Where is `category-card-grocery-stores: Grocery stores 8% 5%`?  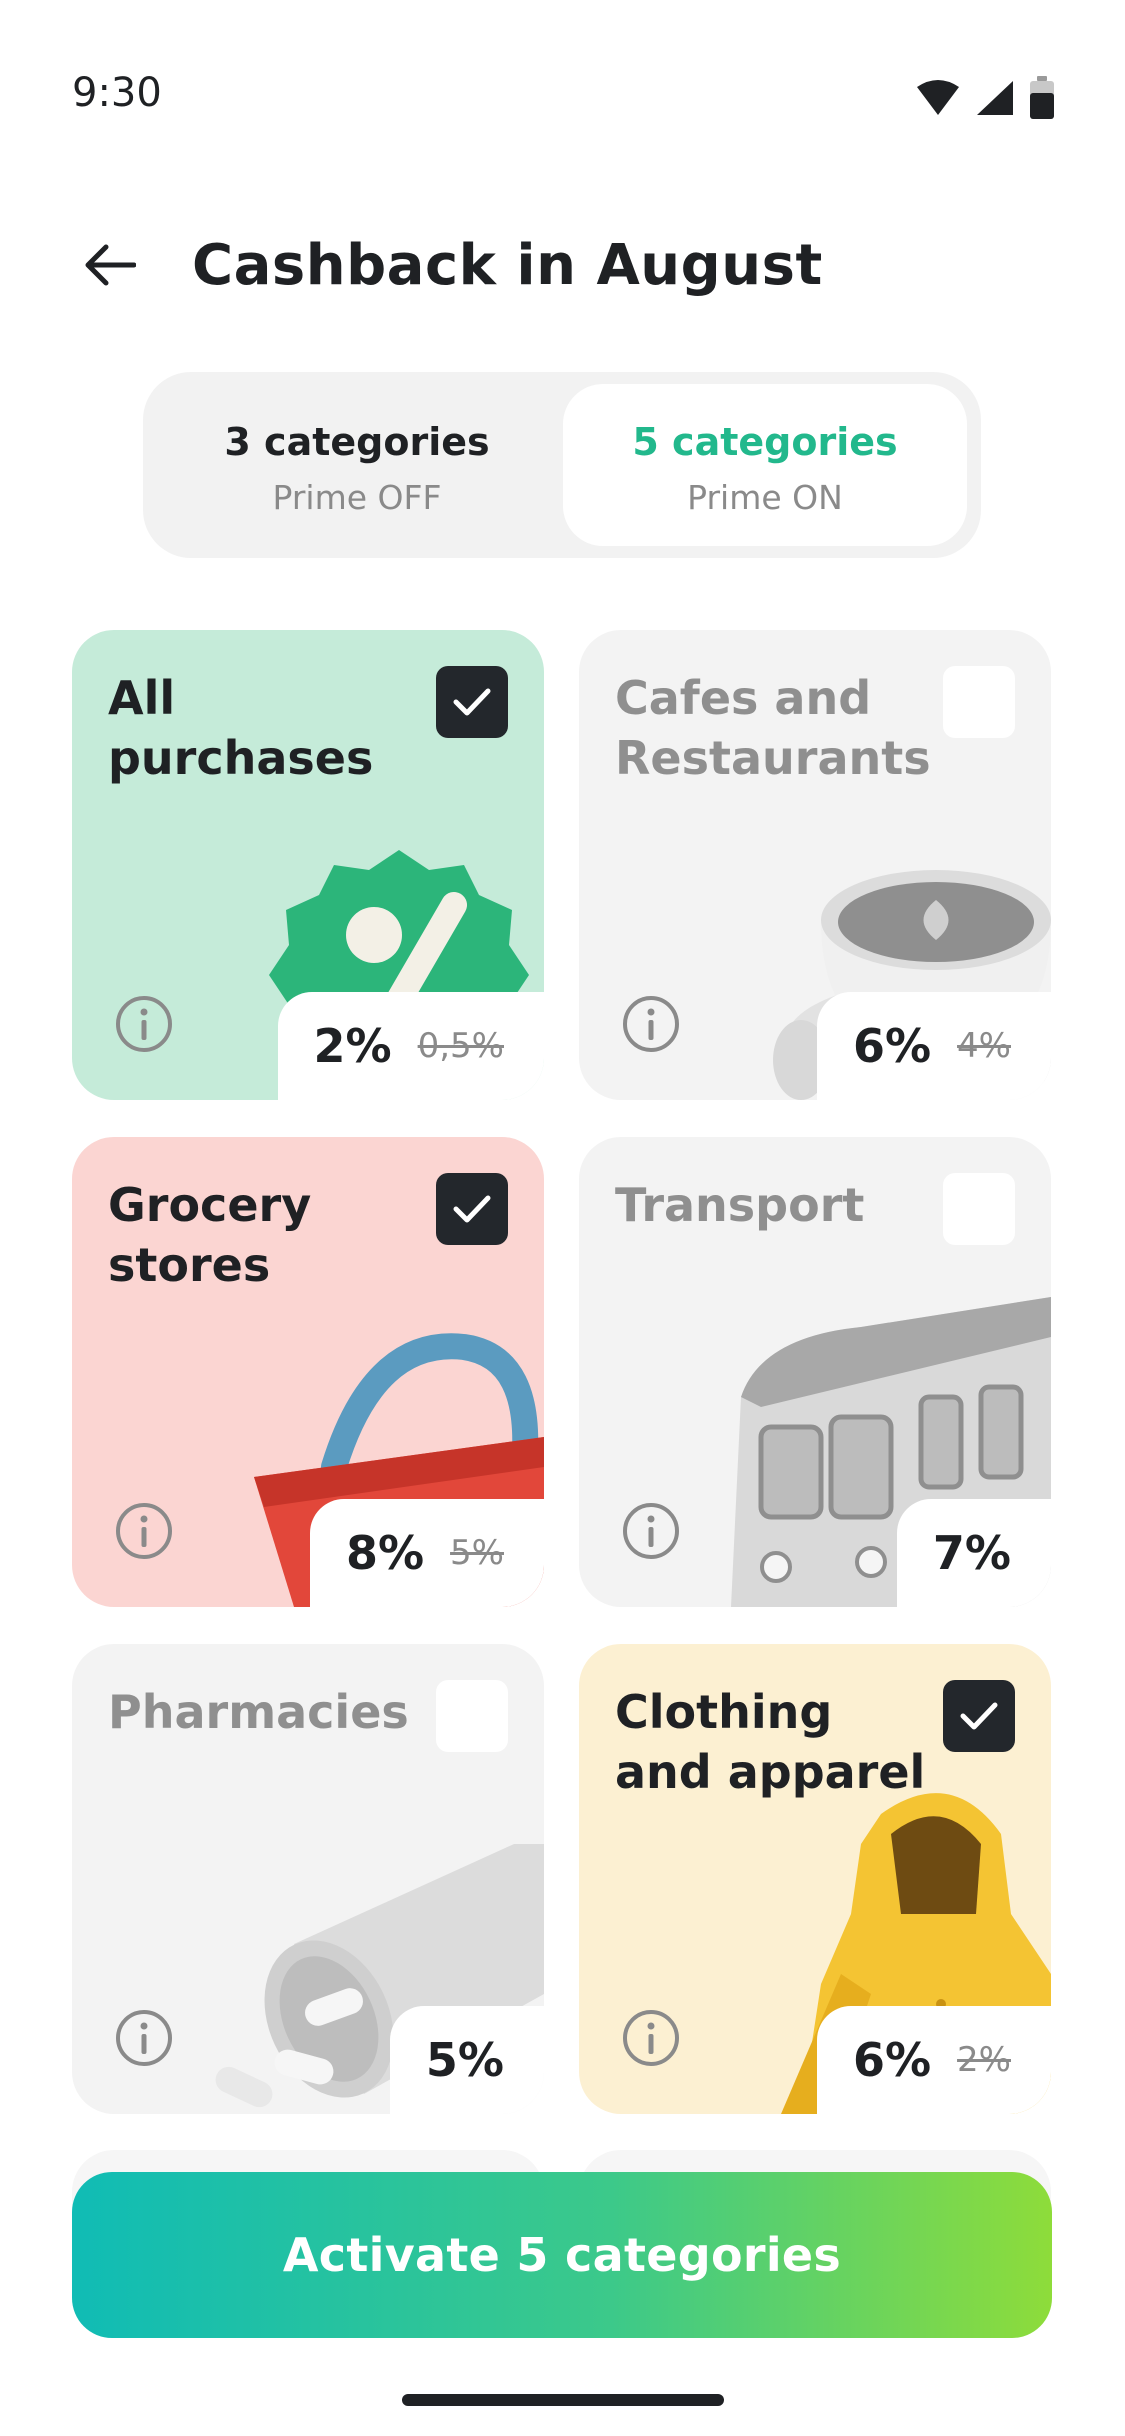
category-card-grocery-stores: Grocery stores 8% 5% is located at coordinates (308, 1372).